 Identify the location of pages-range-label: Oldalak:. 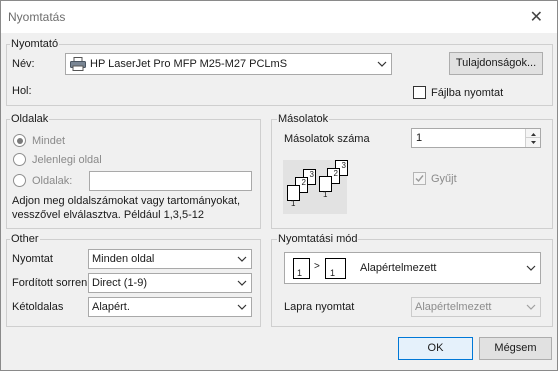
(52, 181).